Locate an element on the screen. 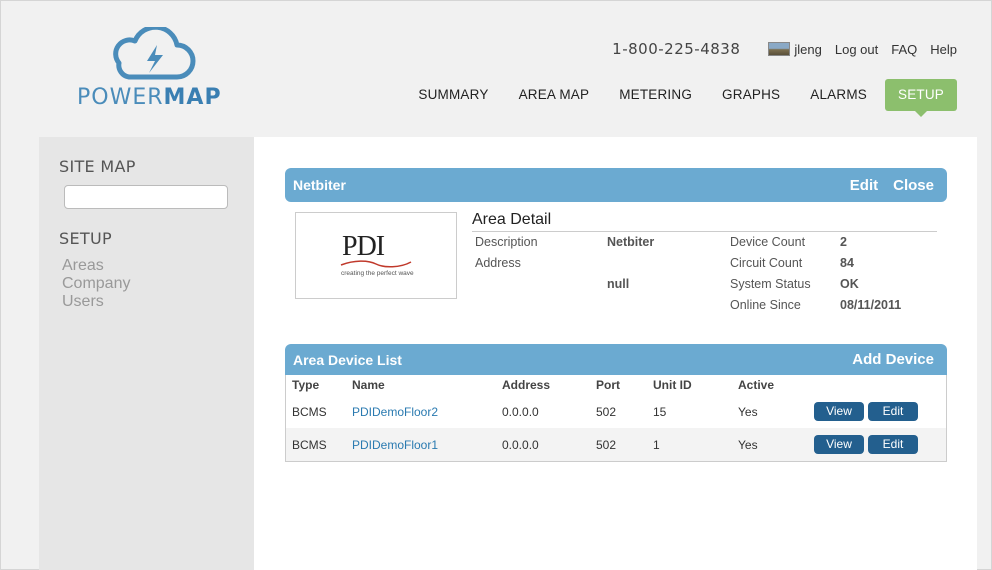  edit-area-button: Edit is located at coordinates (864, 185).